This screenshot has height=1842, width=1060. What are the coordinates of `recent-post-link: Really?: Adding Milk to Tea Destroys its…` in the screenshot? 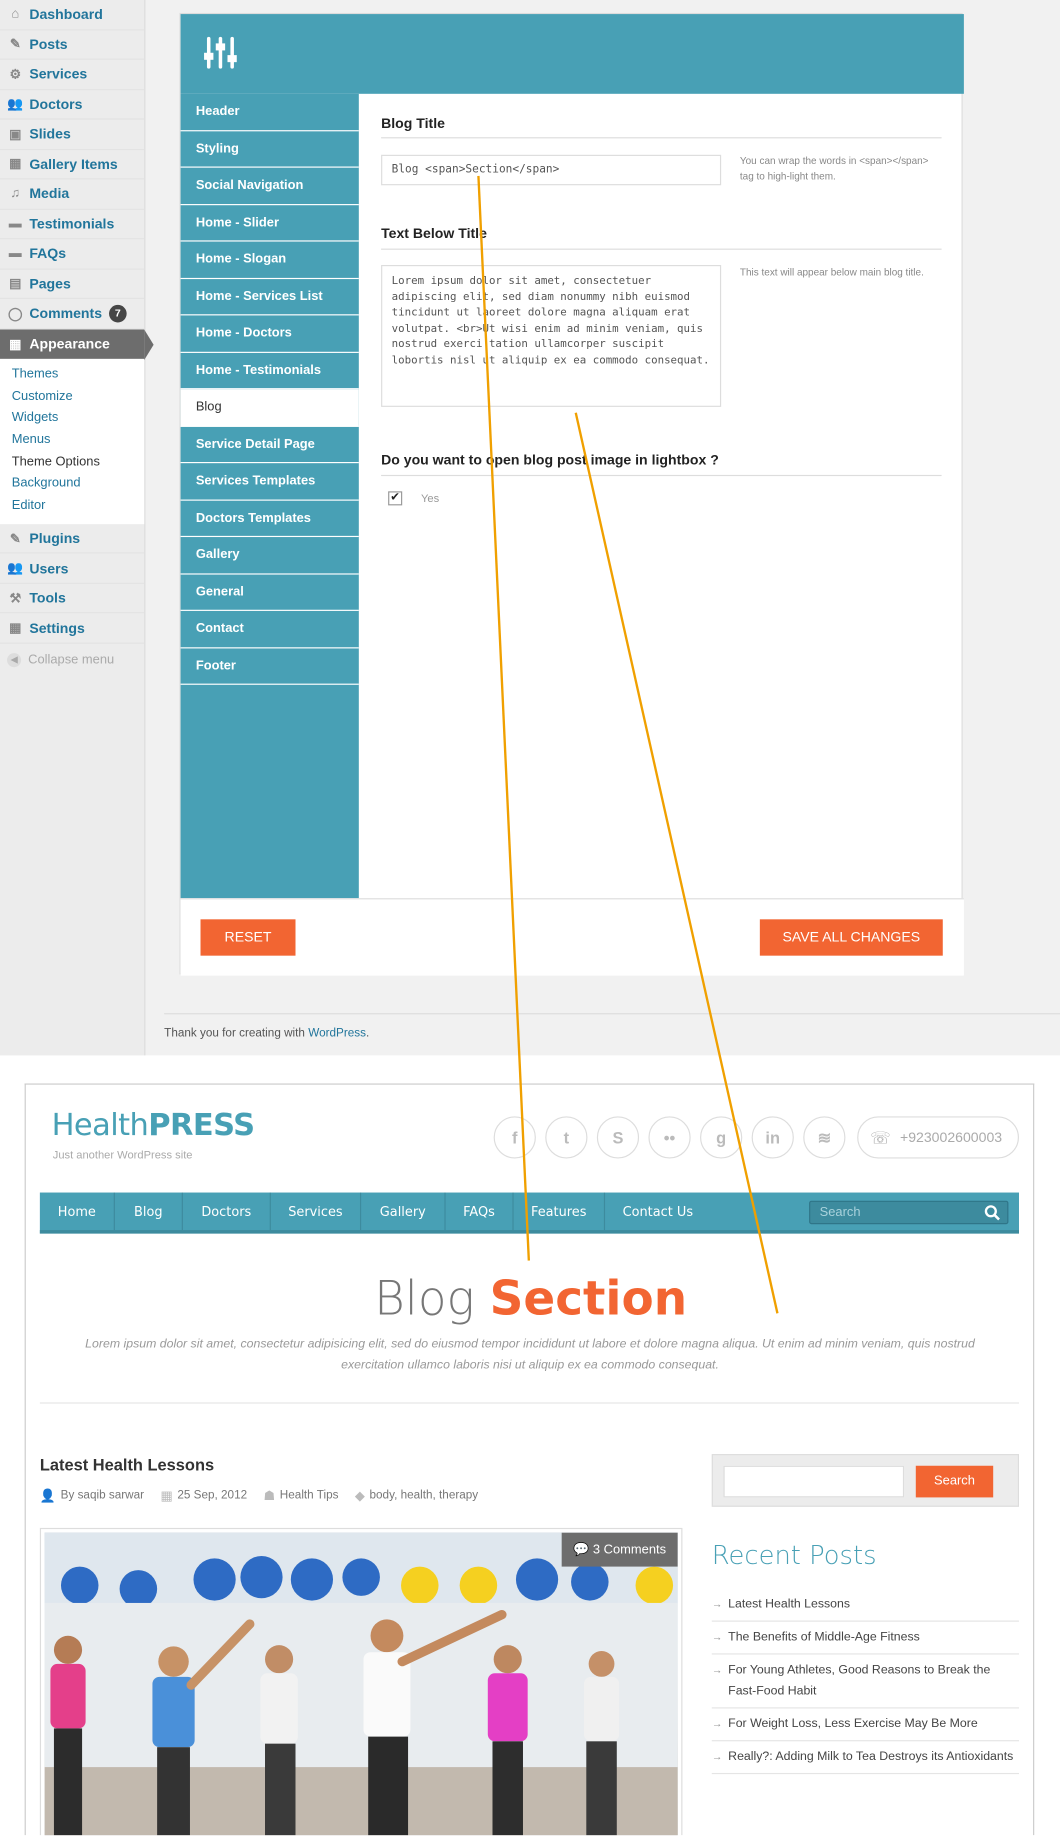 It's located at (865, 1758).